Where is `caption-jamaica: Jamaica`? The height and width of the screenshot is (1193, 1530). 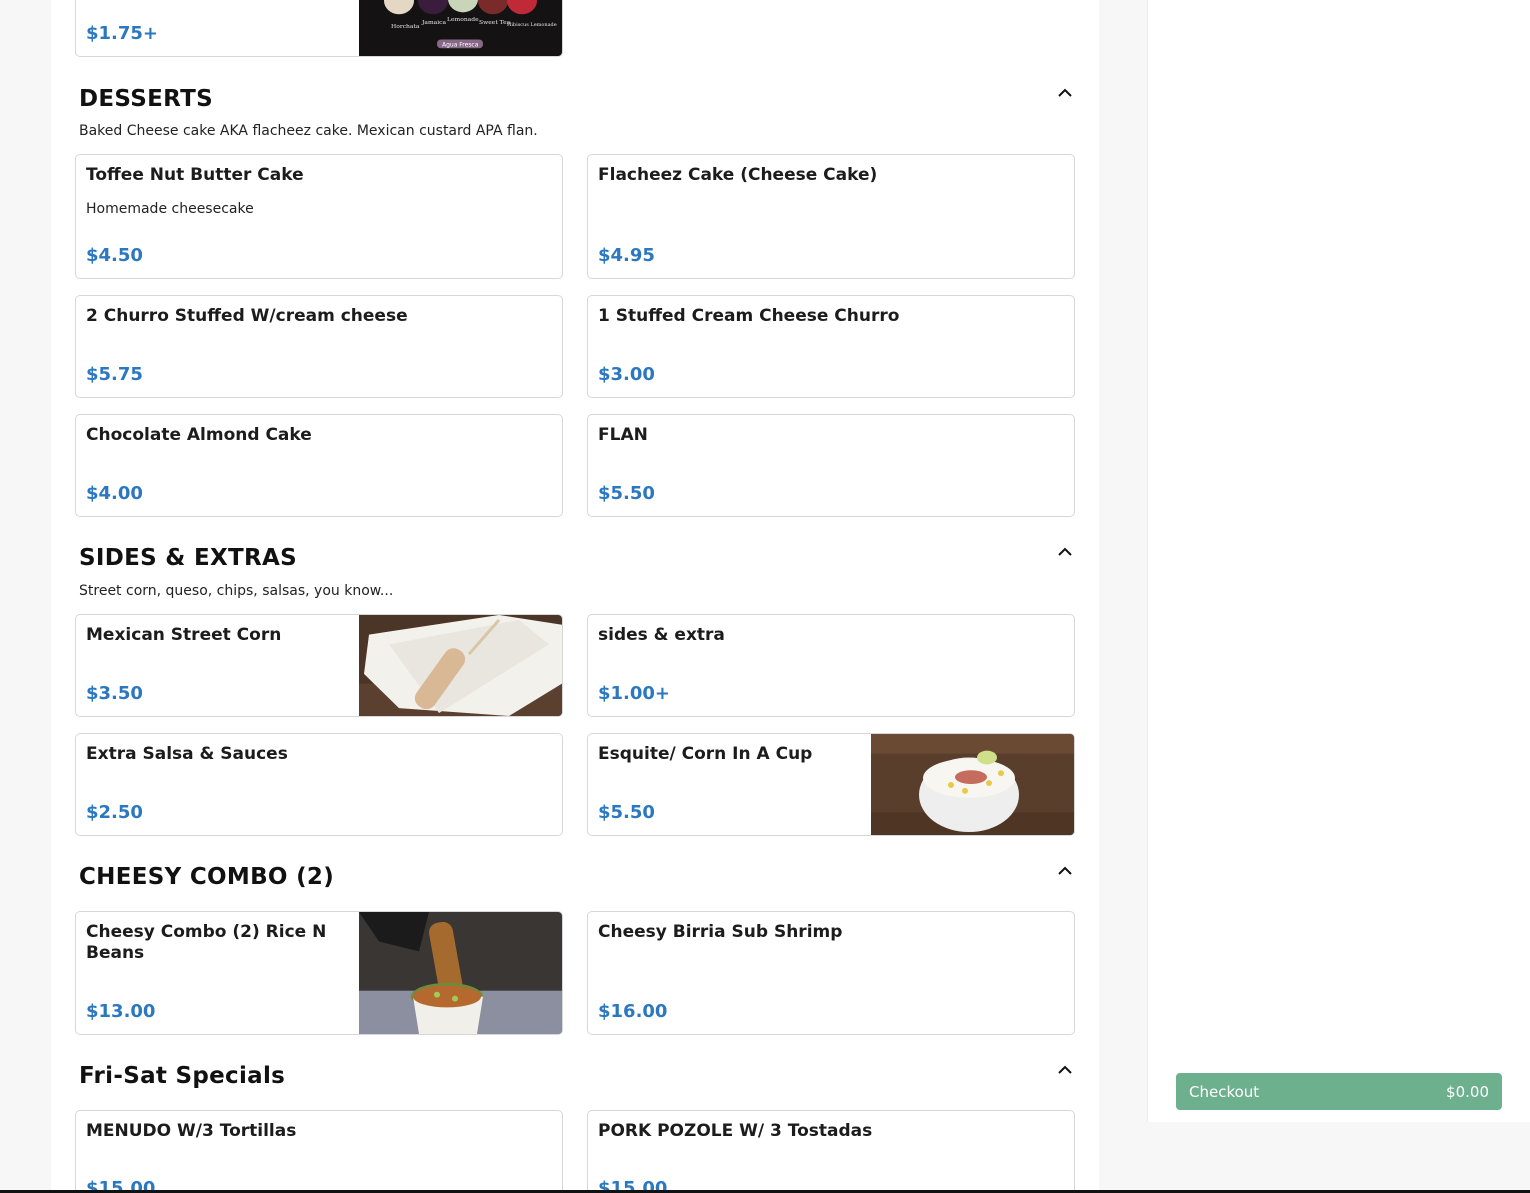
caption-jamaica: Jamaica is located at coordinates (434, 23).